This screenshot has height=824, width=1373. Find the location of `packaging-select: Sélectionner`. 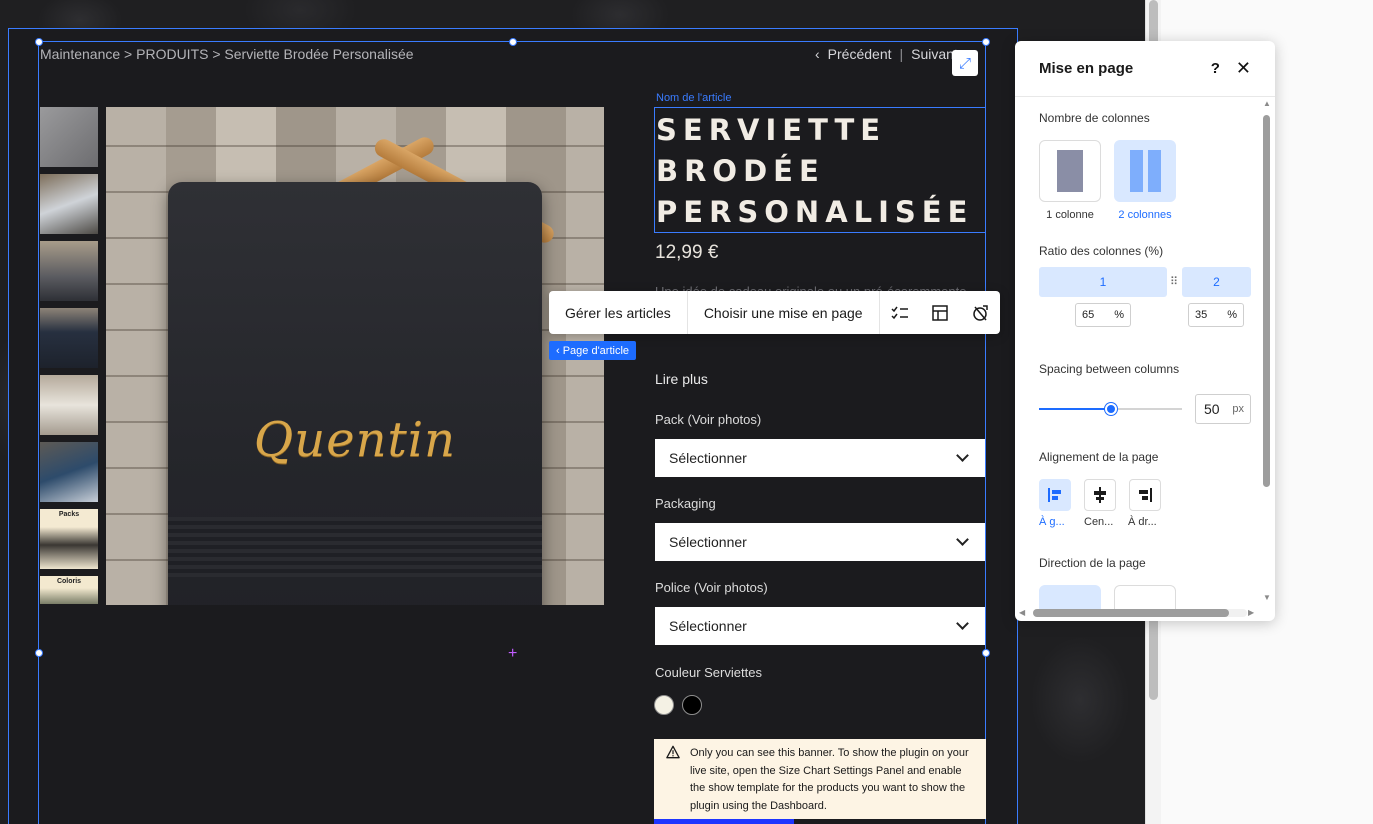

packaging-select: Sélectionner is located at coordinates (820, 542).